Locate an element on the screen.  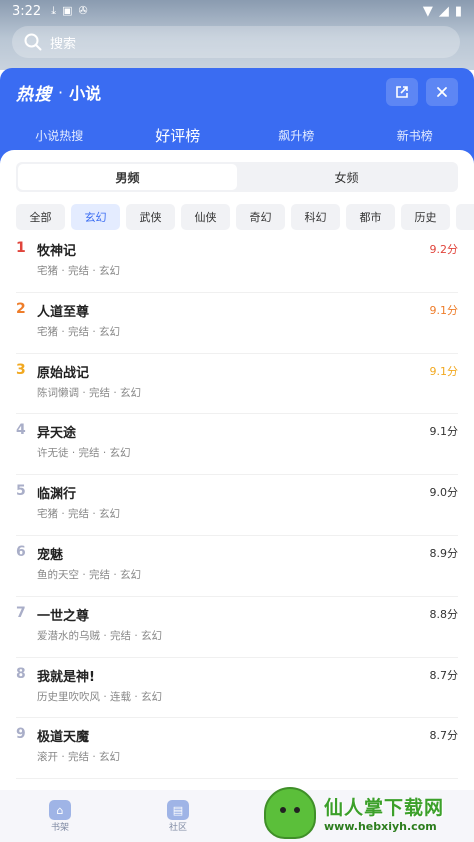
list-item: 1 牧神记 宅猪 · 完结 · 玄幻 9.2分 is located at coordinates (237, 262).